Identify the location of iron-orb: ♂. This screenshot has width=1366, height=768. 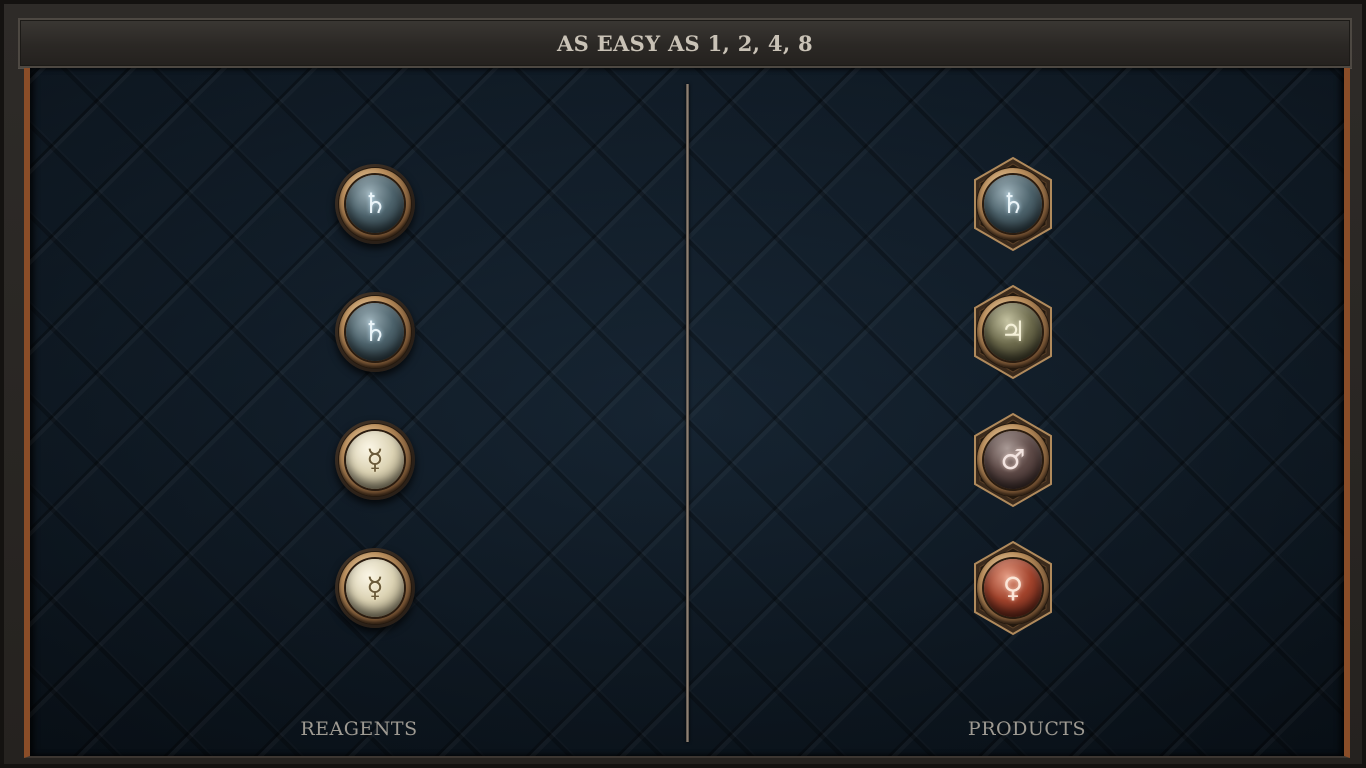
(1013, 460).